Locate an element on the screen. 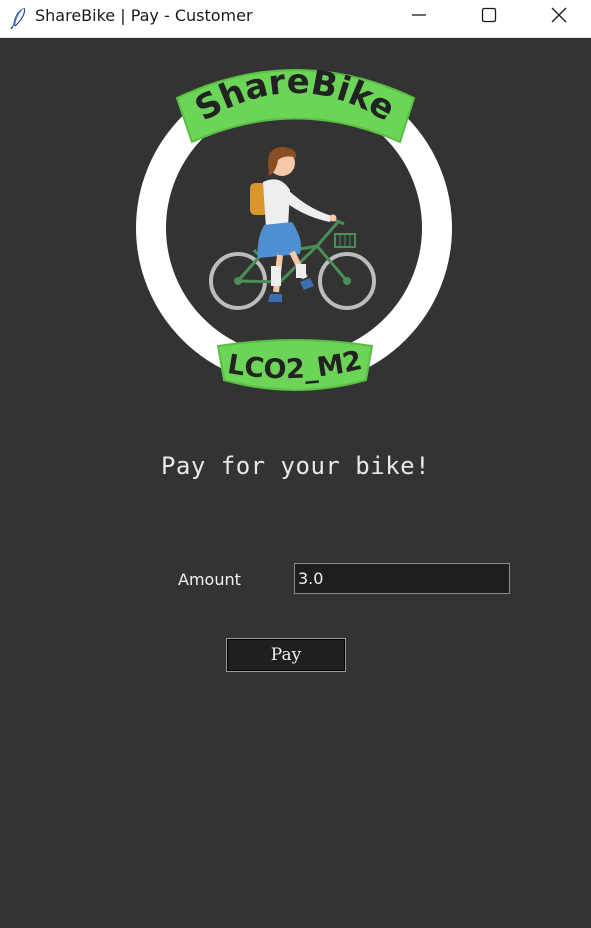  minimize-button is located at coordinates (419, 15).